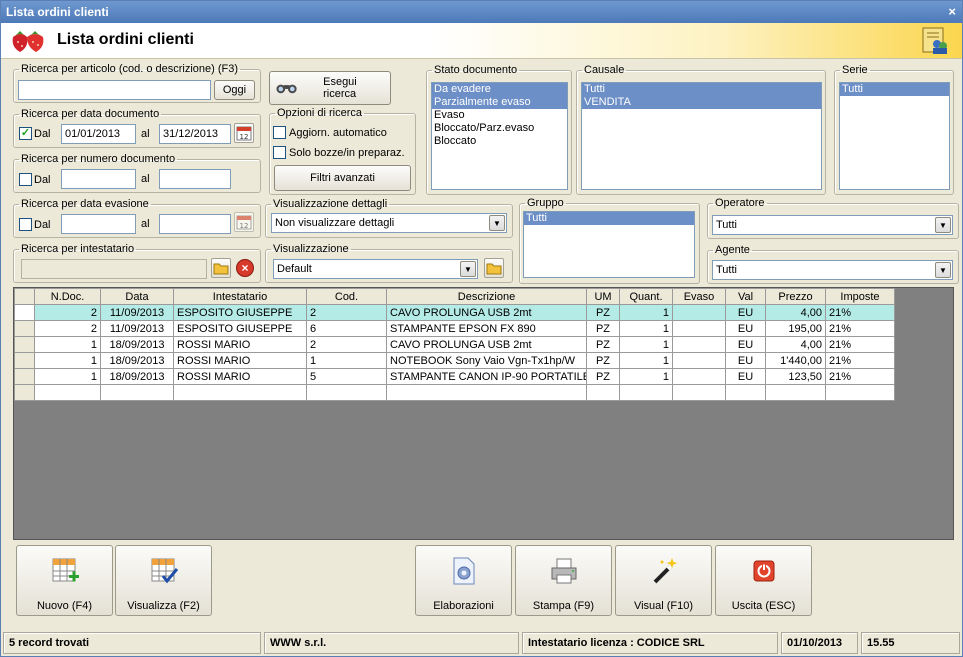  Describe the element at coordinates (609, 244) in the screenshot. I see `gruppo-listbox: Tutti` at that location.